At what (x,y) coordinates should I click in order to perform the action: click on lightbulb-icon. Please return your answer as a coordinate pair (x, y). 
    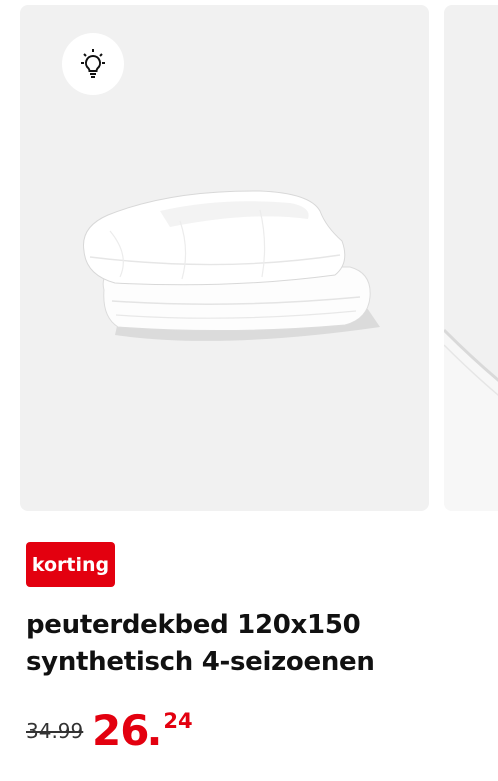
    Looking at the image, I should click on (93, 64).